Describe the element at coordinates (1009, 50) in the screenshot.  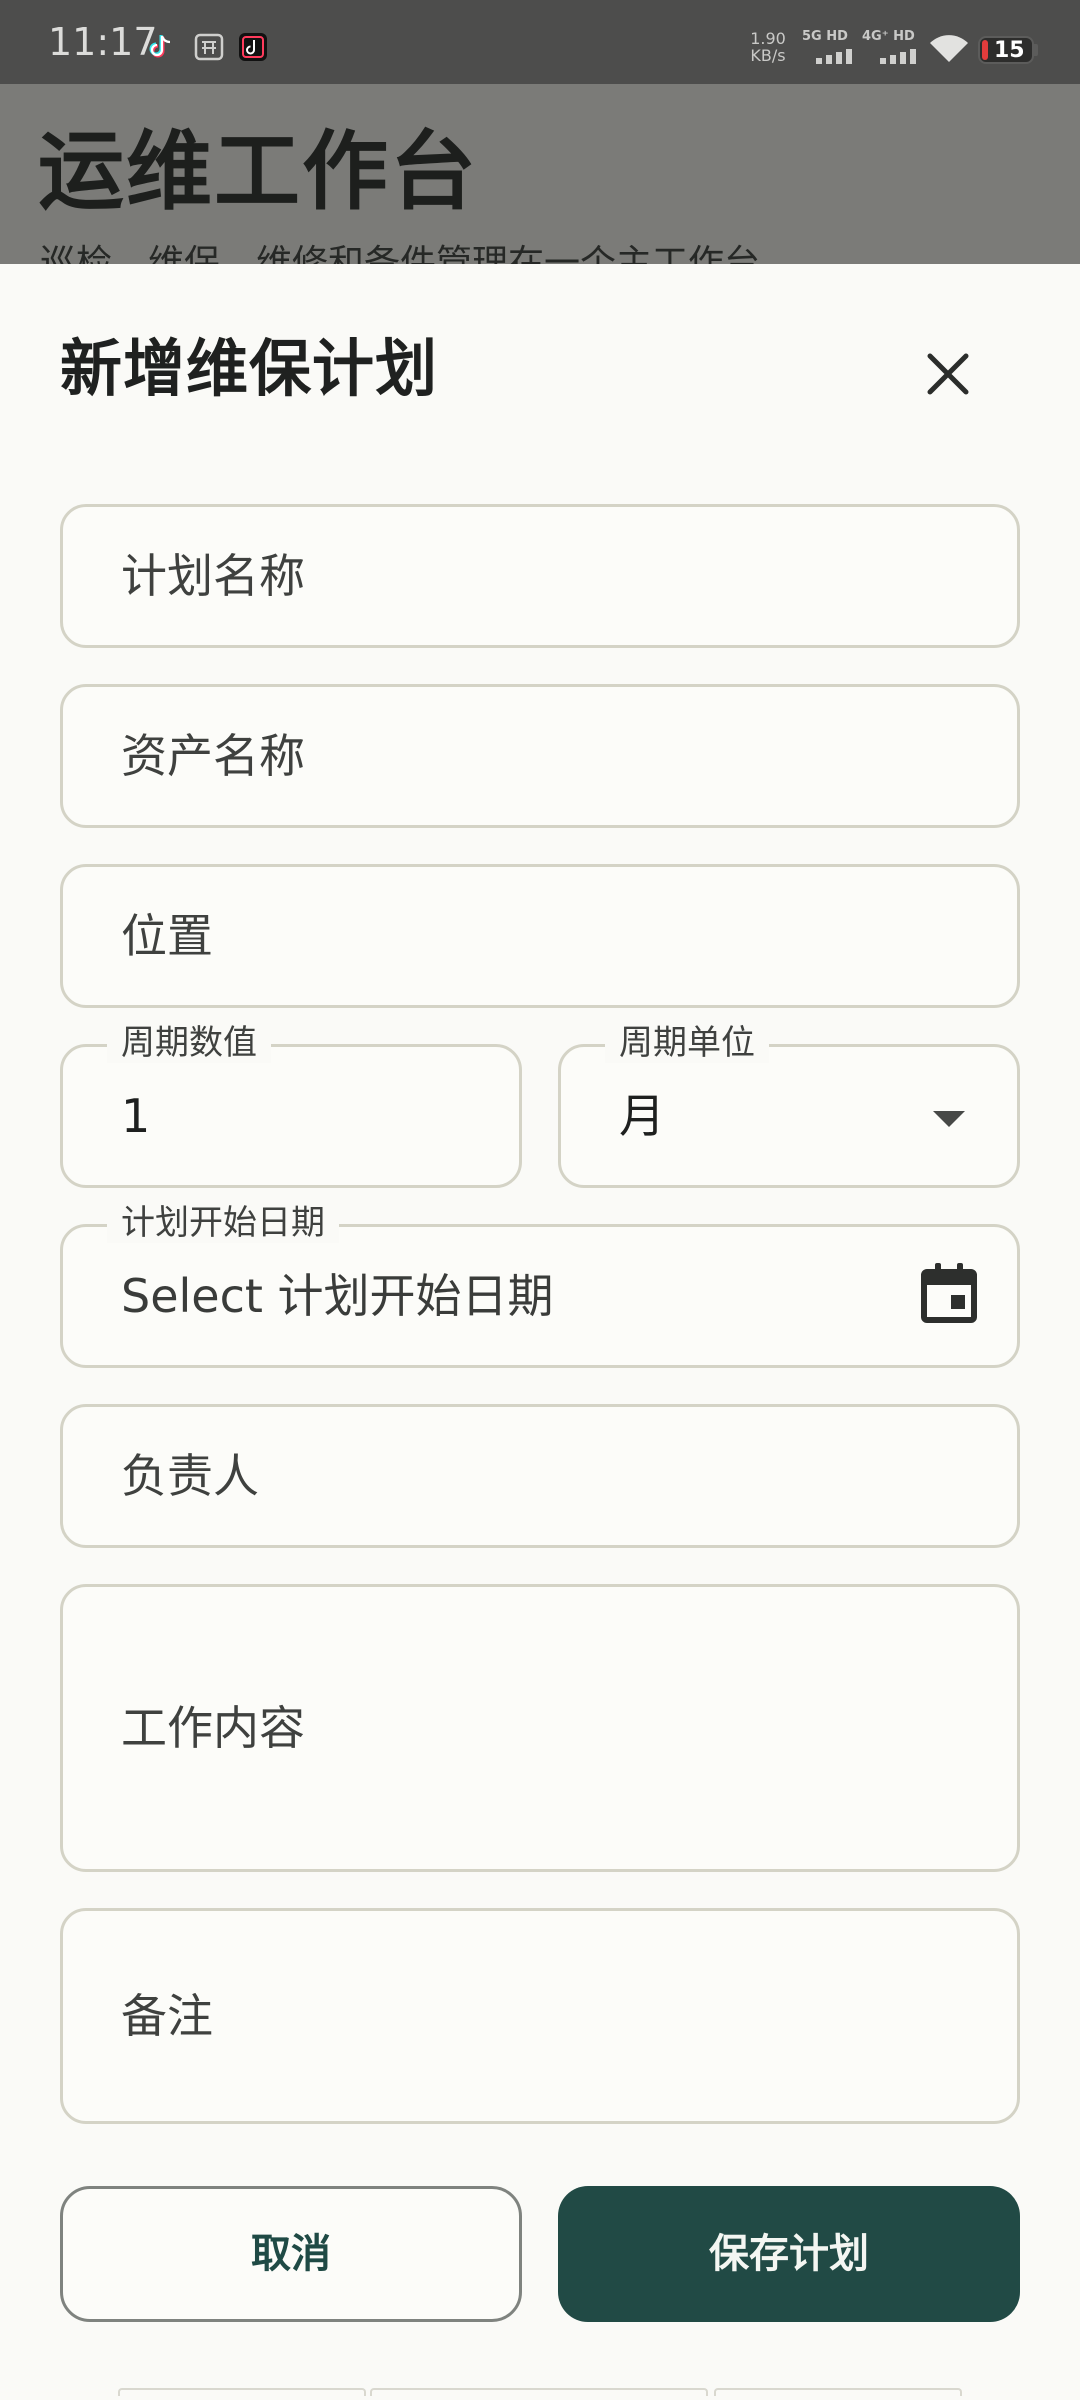
I see `battery-level: 15` at that location.